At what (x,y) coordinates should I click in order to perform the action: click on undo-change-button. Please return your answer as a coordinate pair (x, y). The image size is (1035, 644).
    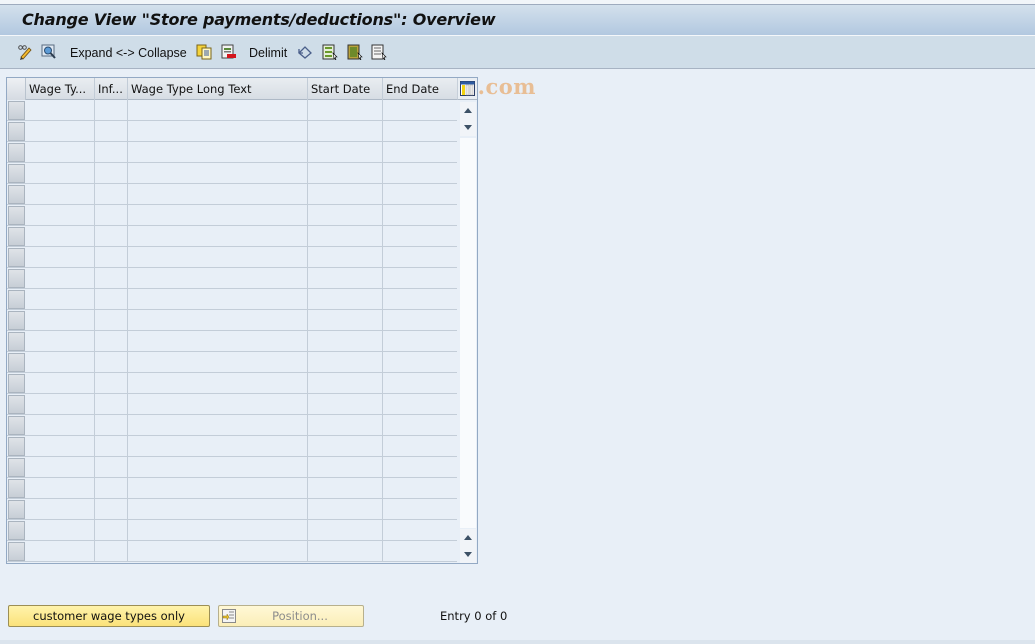
    Looking at the image, I should click on (305, 52).